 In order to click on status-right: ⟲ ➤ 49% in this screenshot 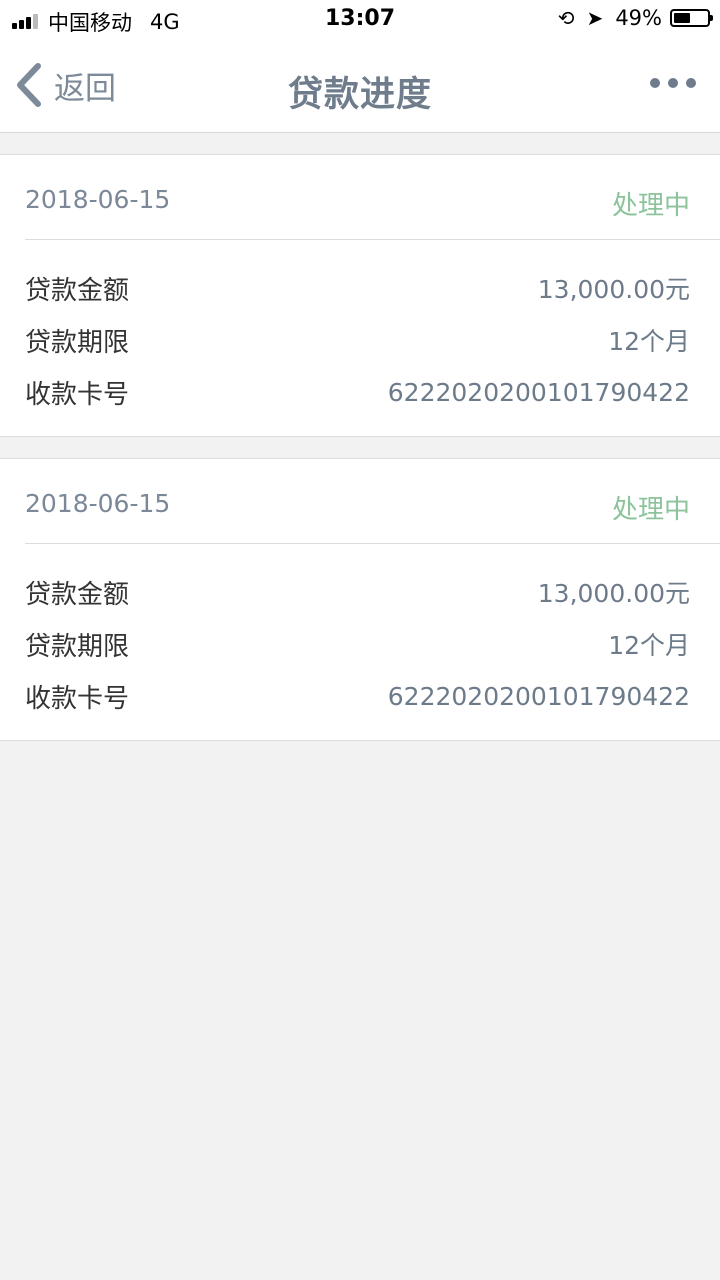, I will do `click(635, 18)`.